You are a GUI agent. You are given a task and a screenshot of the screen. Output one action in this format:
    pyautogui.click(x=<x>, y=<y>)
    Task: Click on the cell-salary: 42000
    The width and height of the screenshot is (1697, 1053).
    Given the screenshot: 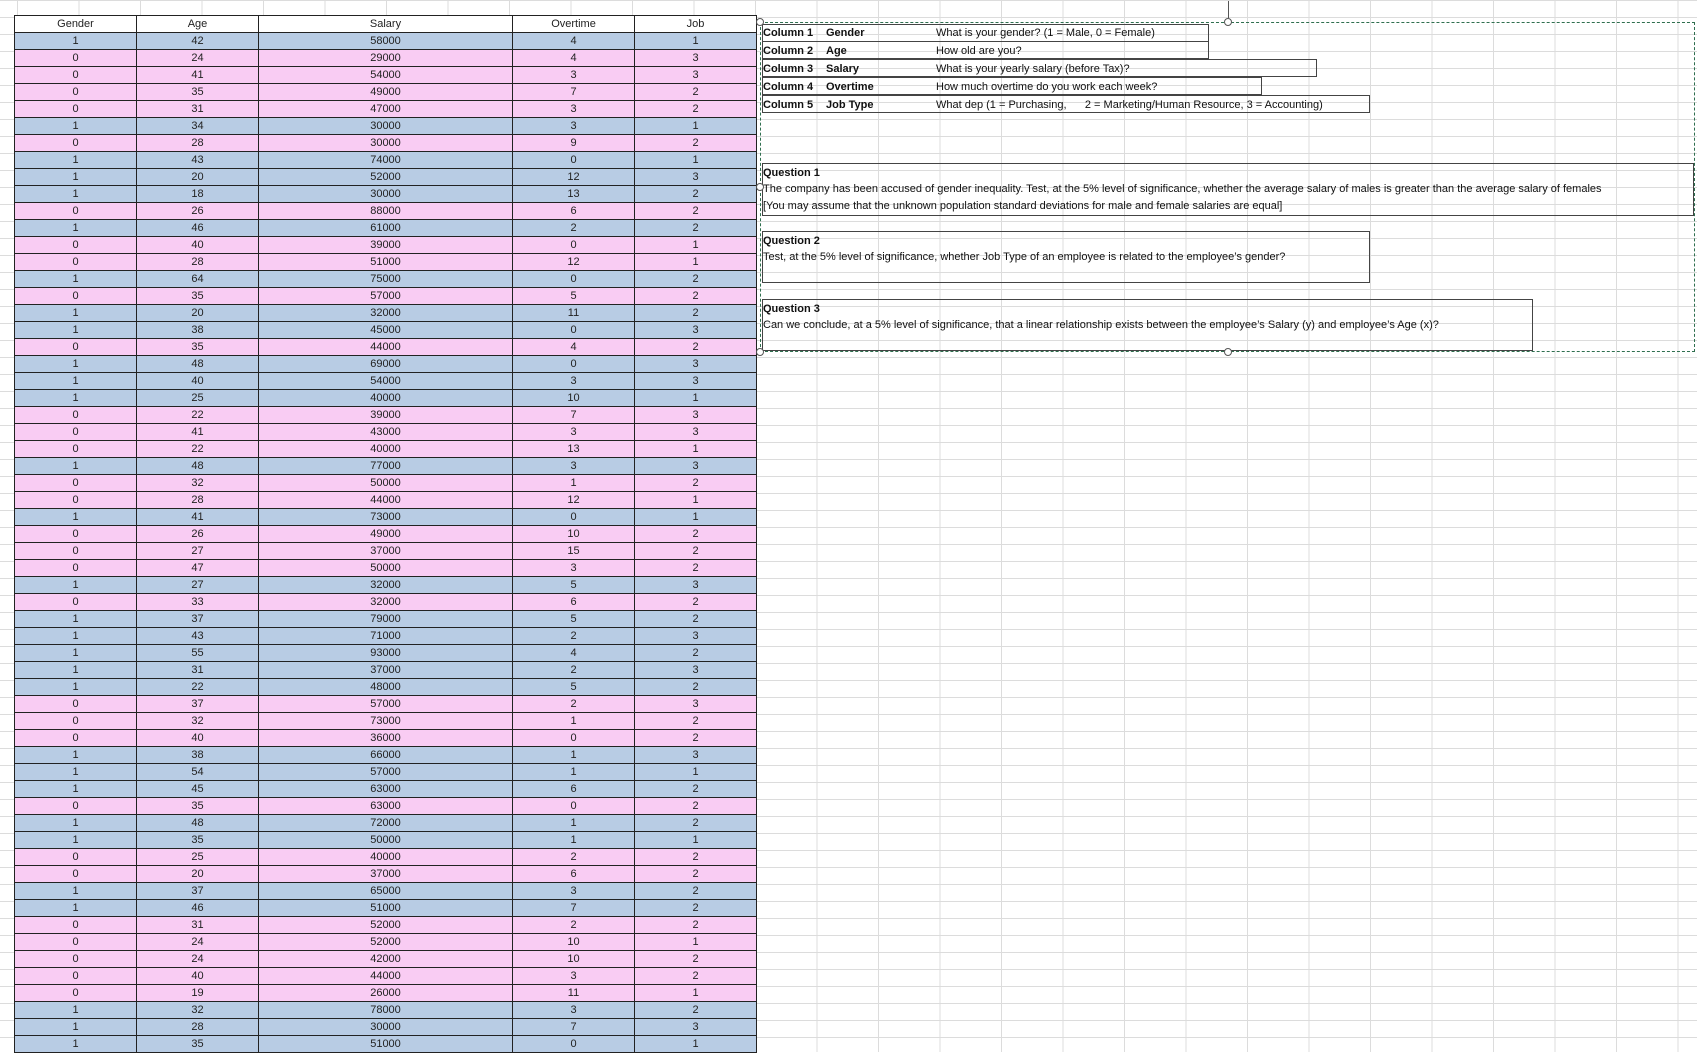 What is the action you would take?
    pyautogui.click(x=385, y=959)
    